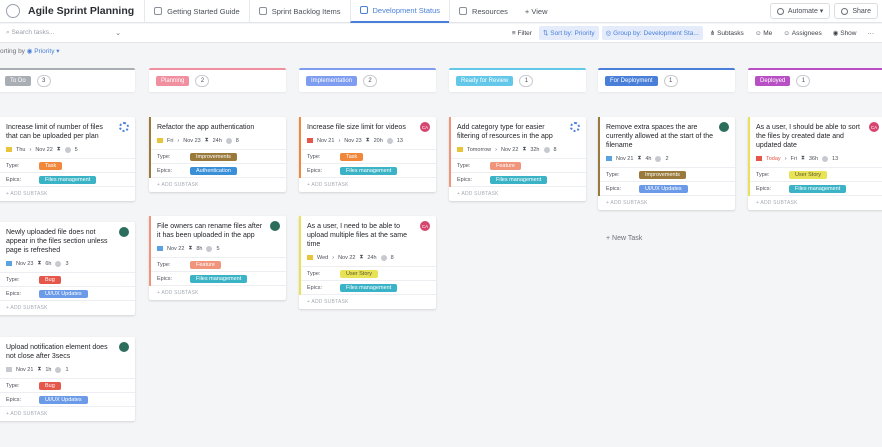 The image size is (882, 447). Describe the element at coordinates (631, 81) in the screenshot. I see `status-chip: For Deployment` at that location.